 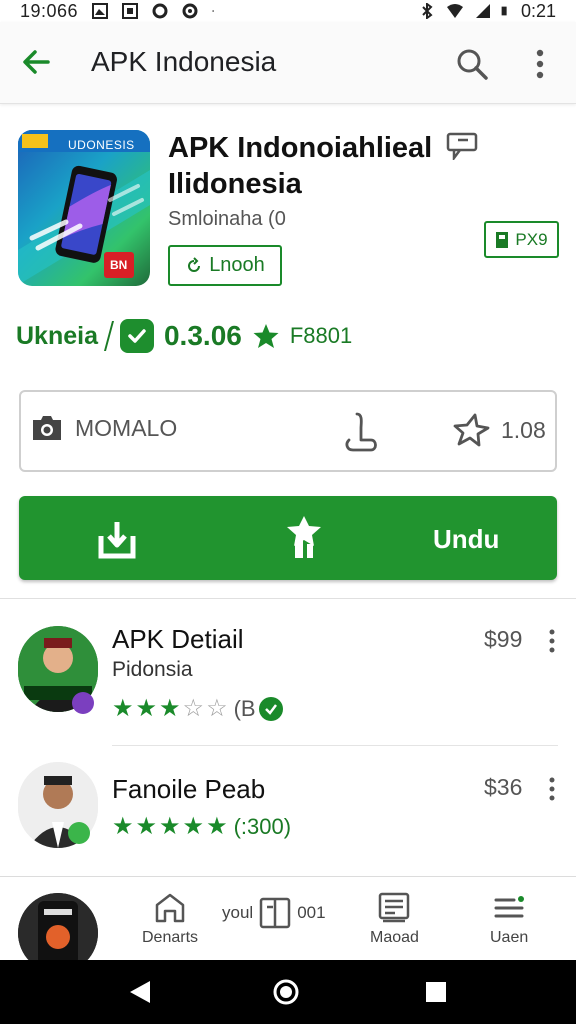 What do you see at coordinates (288, 63) in the screenshot?
I see `app-bar: APK Indonesia` at bounding box center [288, 63].